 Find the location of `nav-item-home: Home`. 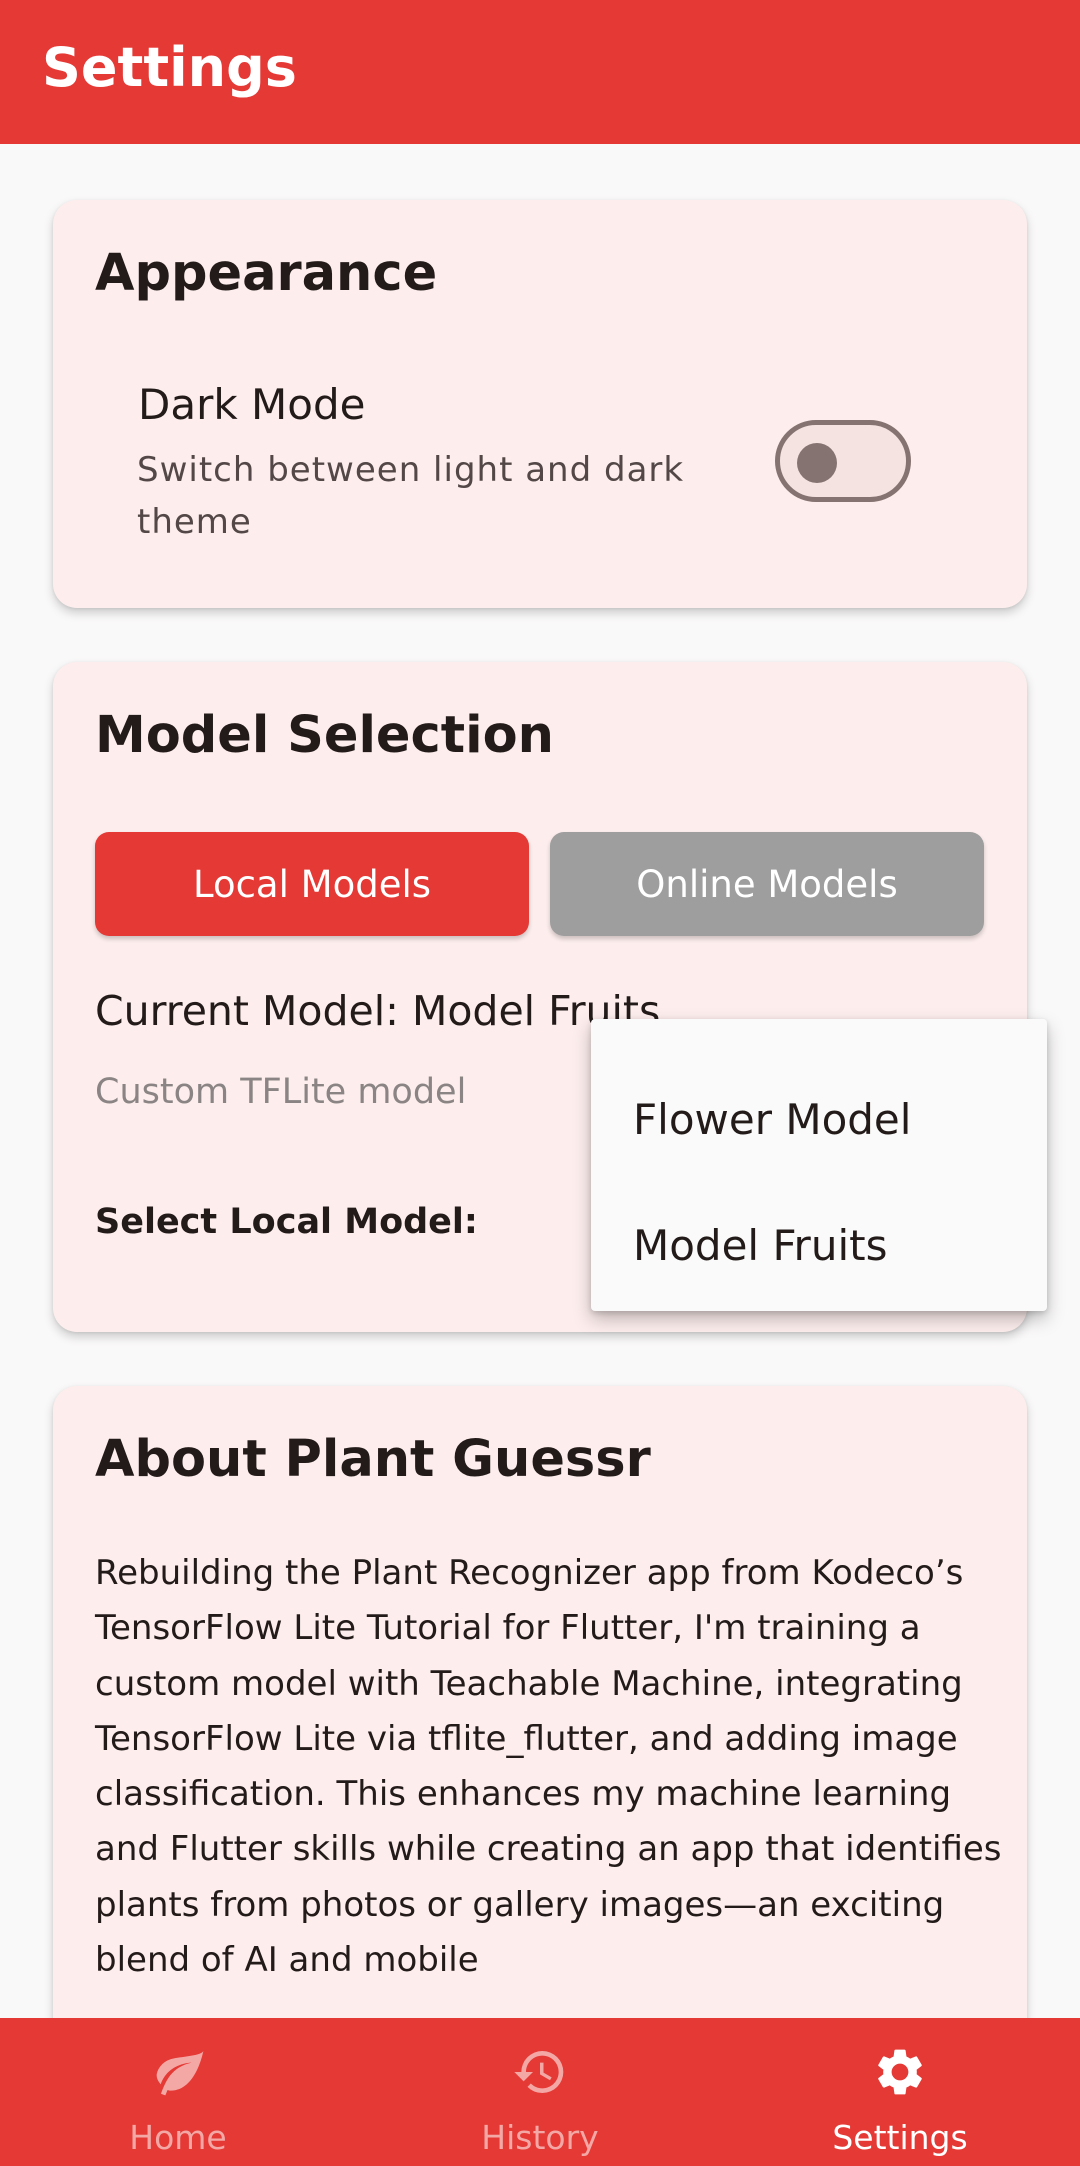

nav-item-home: Home is located at coordinates (180, 2092).